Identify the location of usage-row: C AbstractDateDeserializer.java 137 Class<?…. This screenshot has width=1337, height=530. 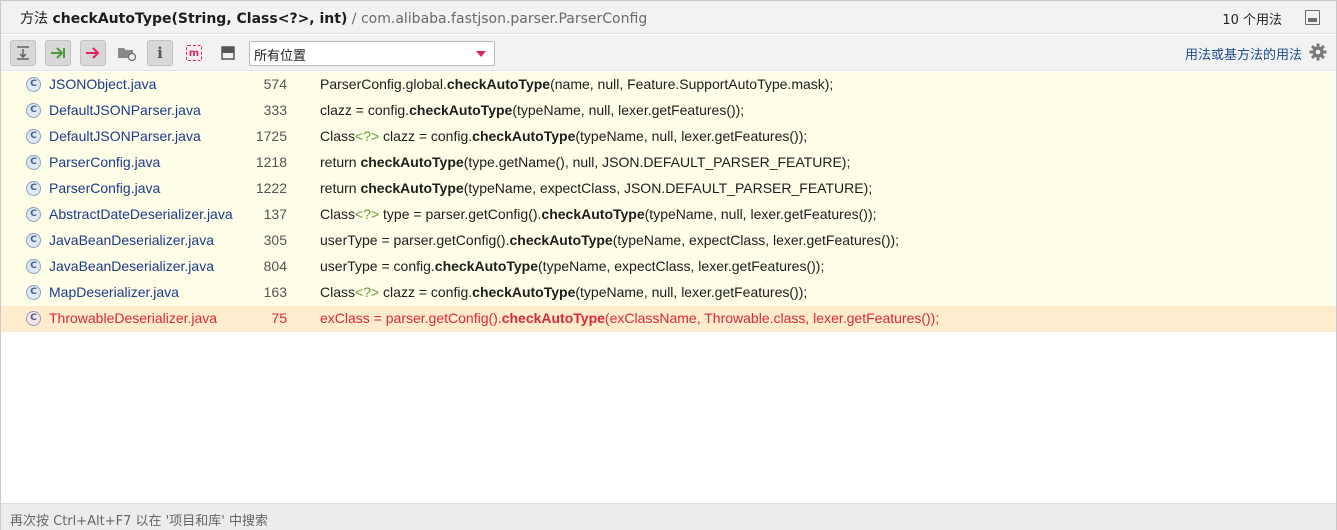
(668, 215).